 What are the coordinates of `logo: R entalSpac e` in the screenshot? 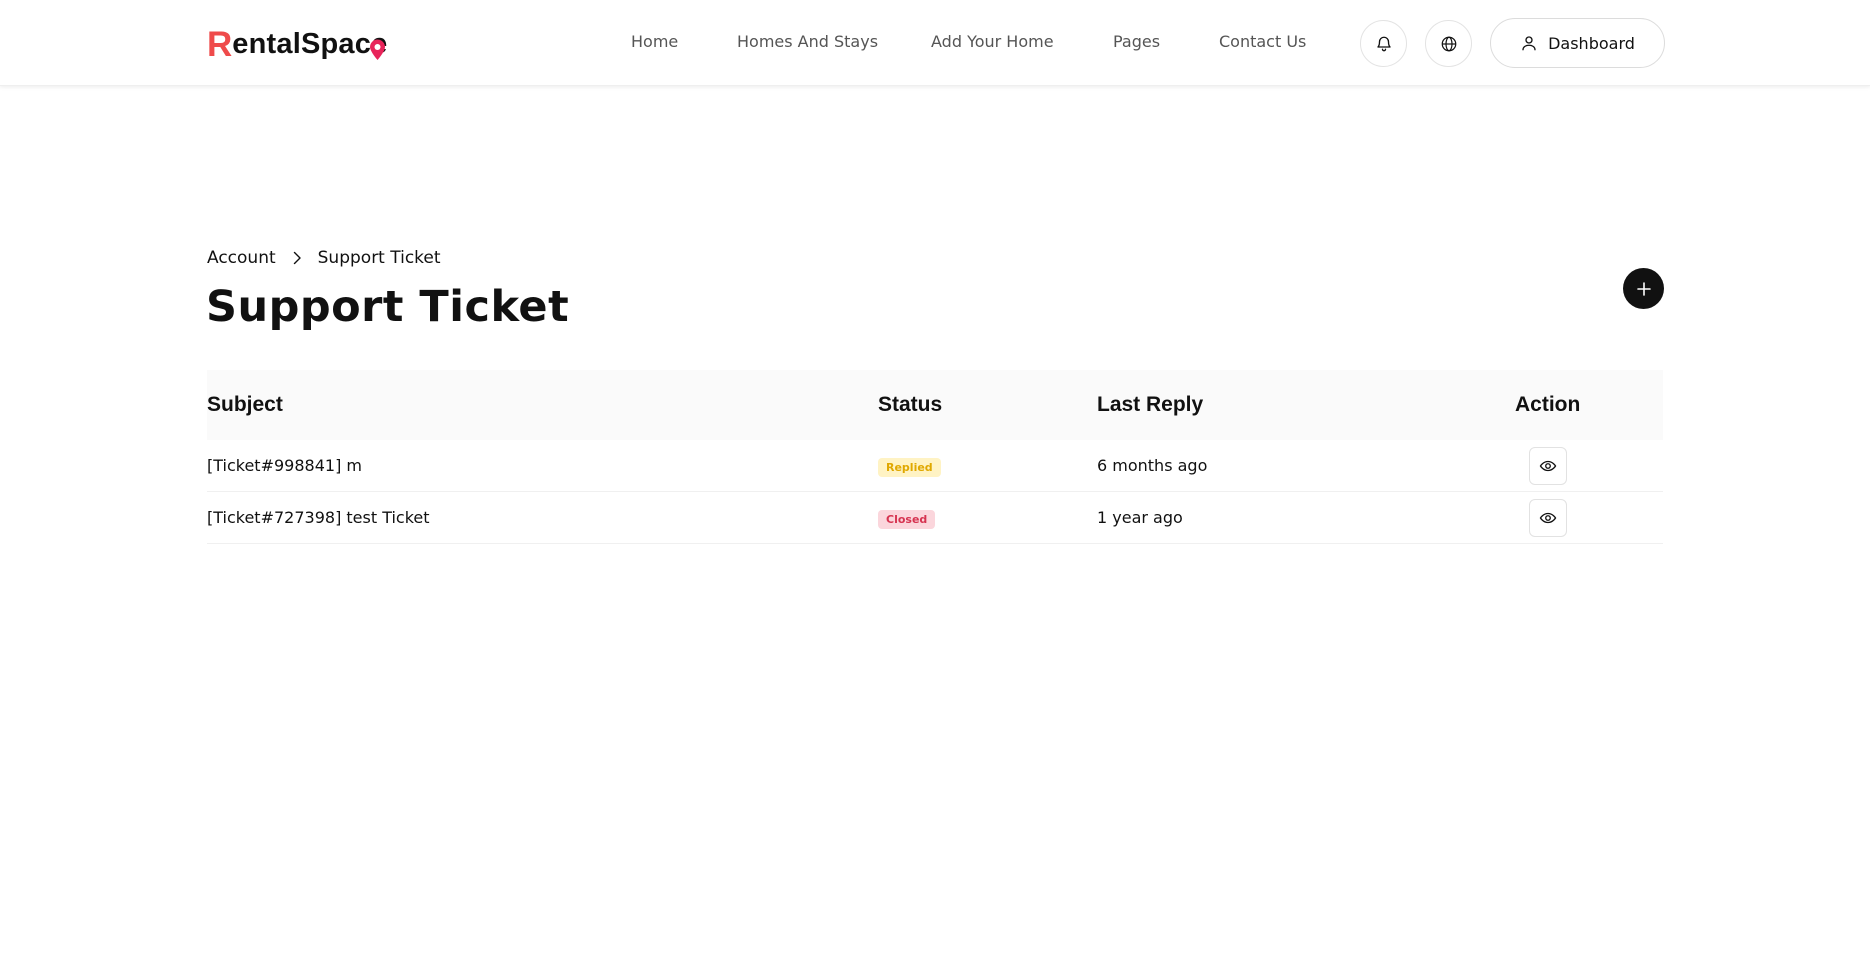 It's located at (297, 44).